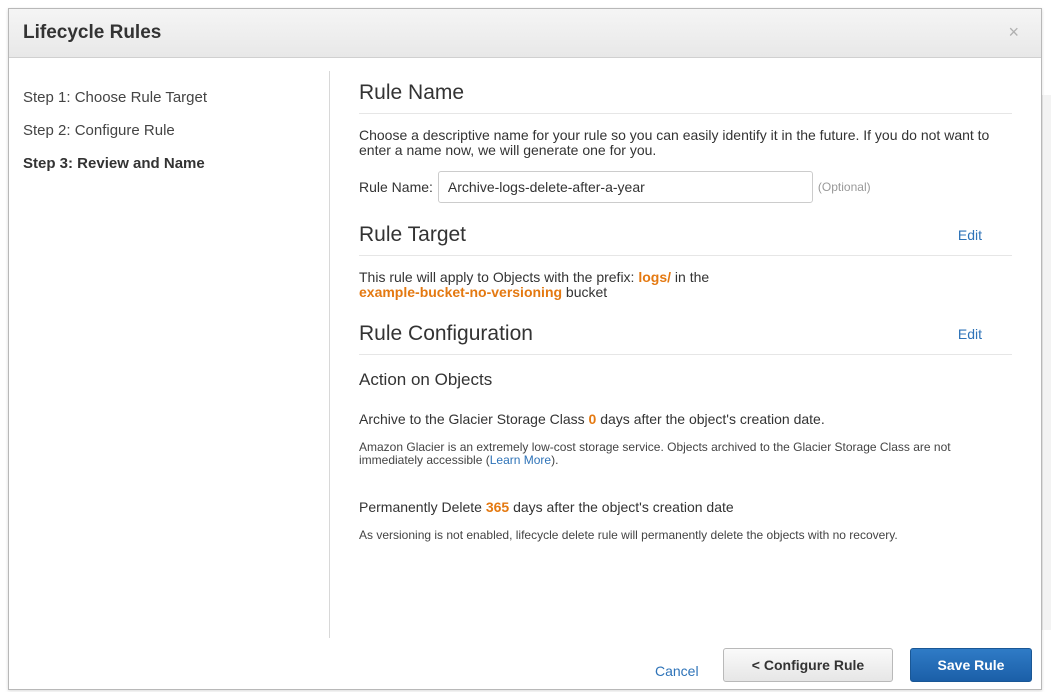 The image size is (1054, 692). What do you see at coordinates (474, 419) in the screenshot?
I see `archive-text-before: Archive to the Glacier Storage Class` at bounding box center [474, 419].